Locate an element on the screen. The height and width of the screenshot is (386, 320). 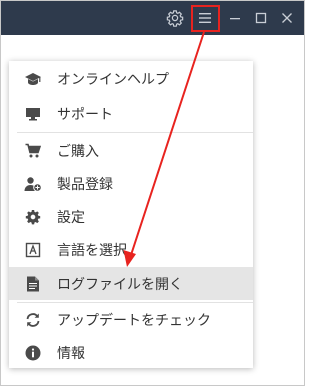
settings-button is located at coordinates (175, 18).